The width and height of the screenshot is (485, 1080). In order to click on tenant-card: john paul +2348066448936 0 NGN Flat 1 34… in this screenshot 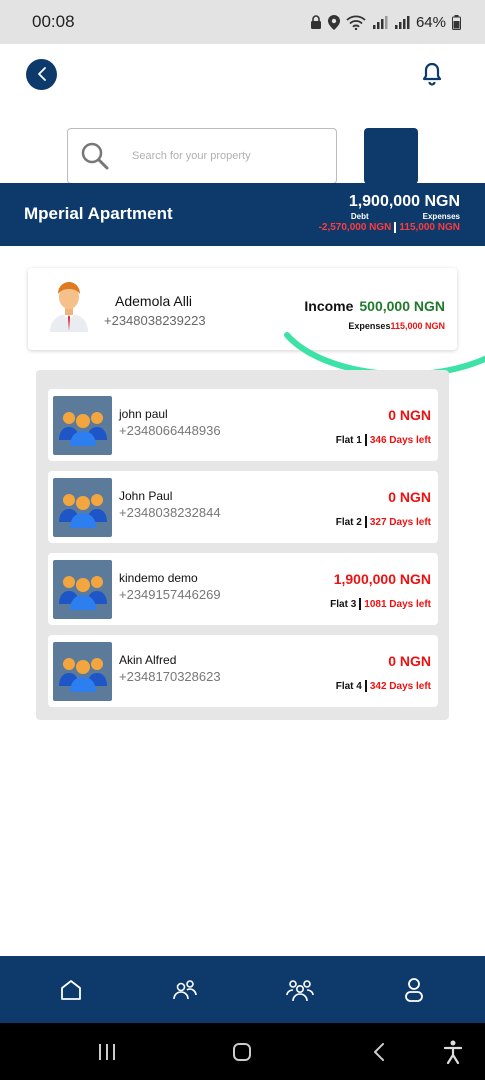, I will do `click(243, 425)`.